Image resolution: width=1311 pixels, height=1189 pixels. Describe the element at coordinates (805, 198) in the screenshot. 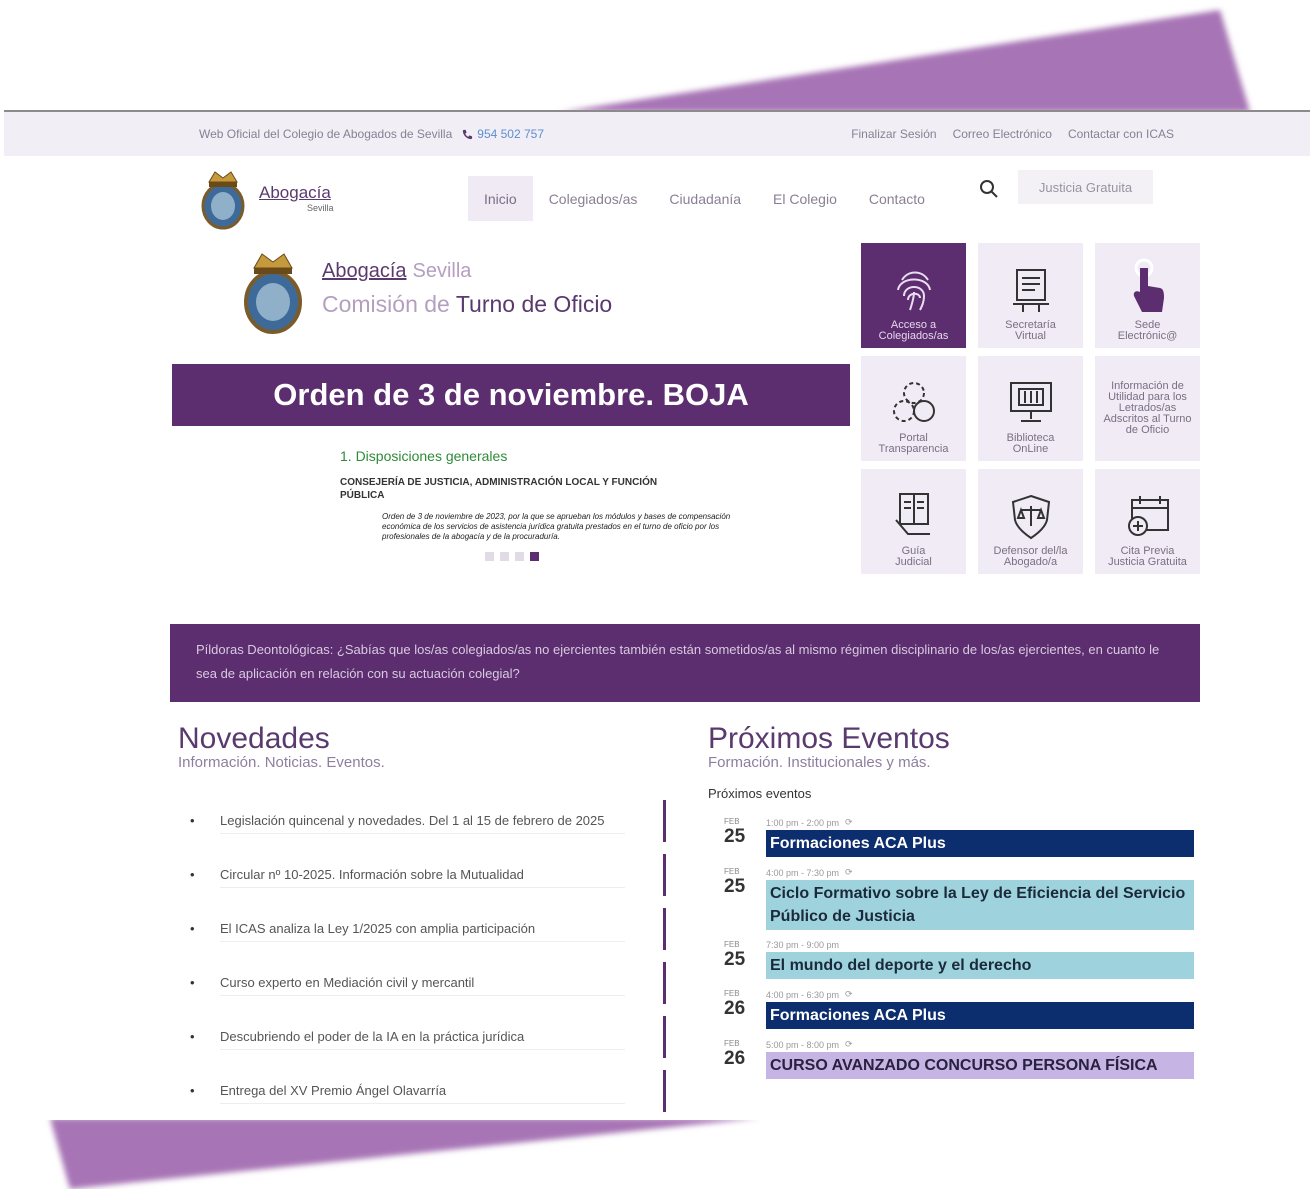

I see `menu-item-el-colegio: El Colegio` at that location.